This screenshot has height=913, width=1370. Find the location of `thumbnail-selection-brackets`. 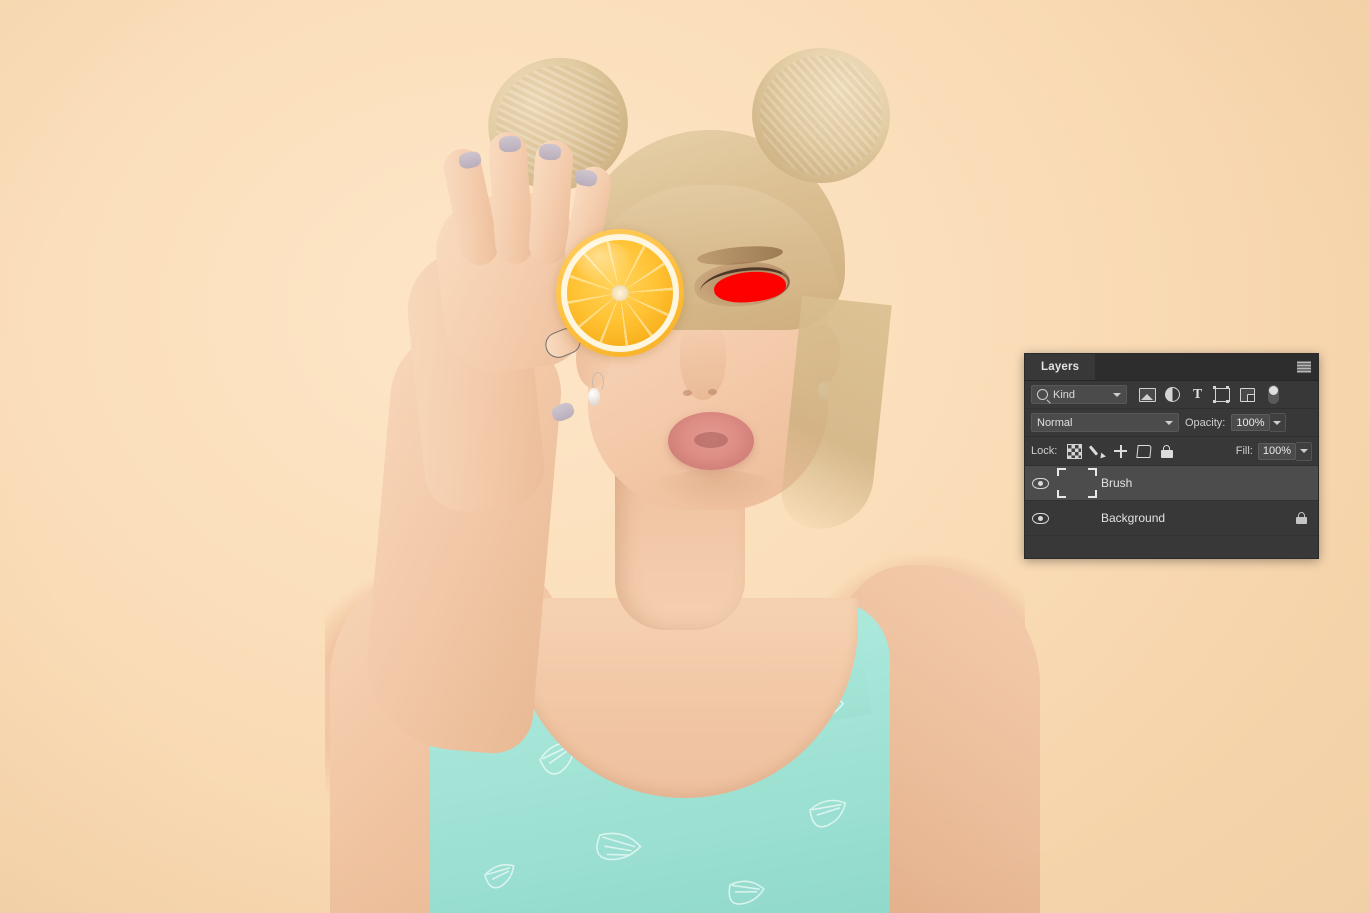

thumbnail-selection-brackets is located at coordinates (1077, 483).